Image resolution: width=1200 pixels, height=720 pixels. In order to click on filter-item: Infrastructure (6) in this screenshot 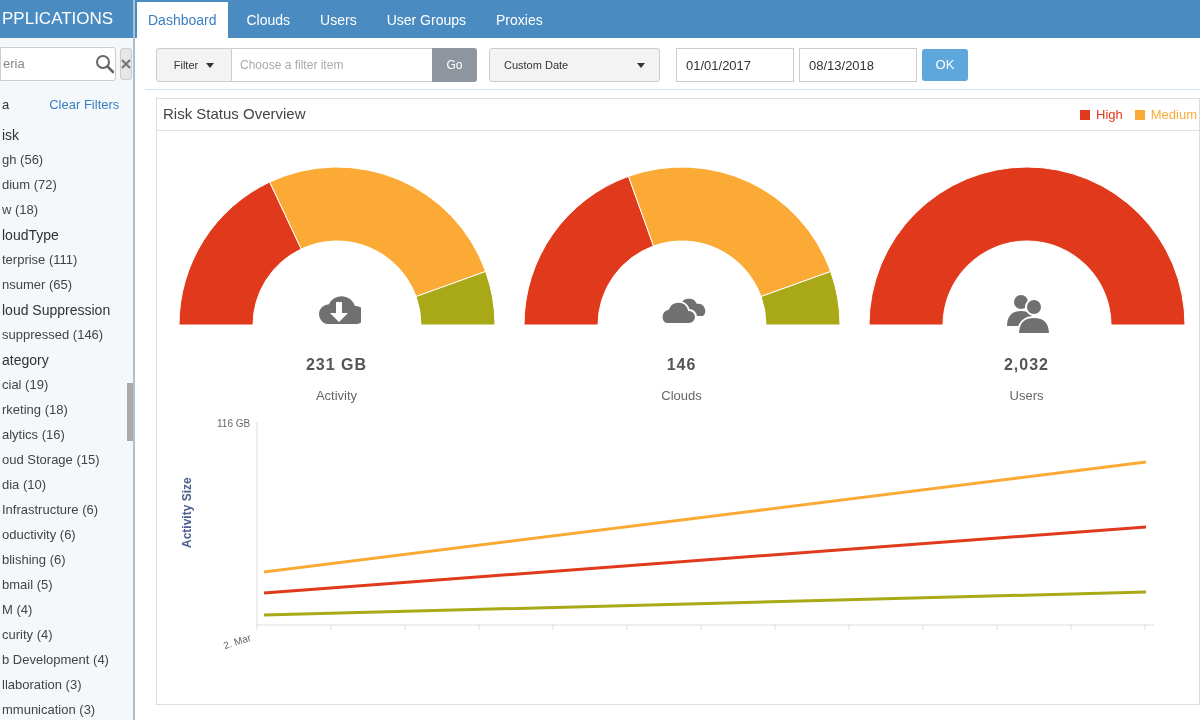, I will do `click(50, 510)`.